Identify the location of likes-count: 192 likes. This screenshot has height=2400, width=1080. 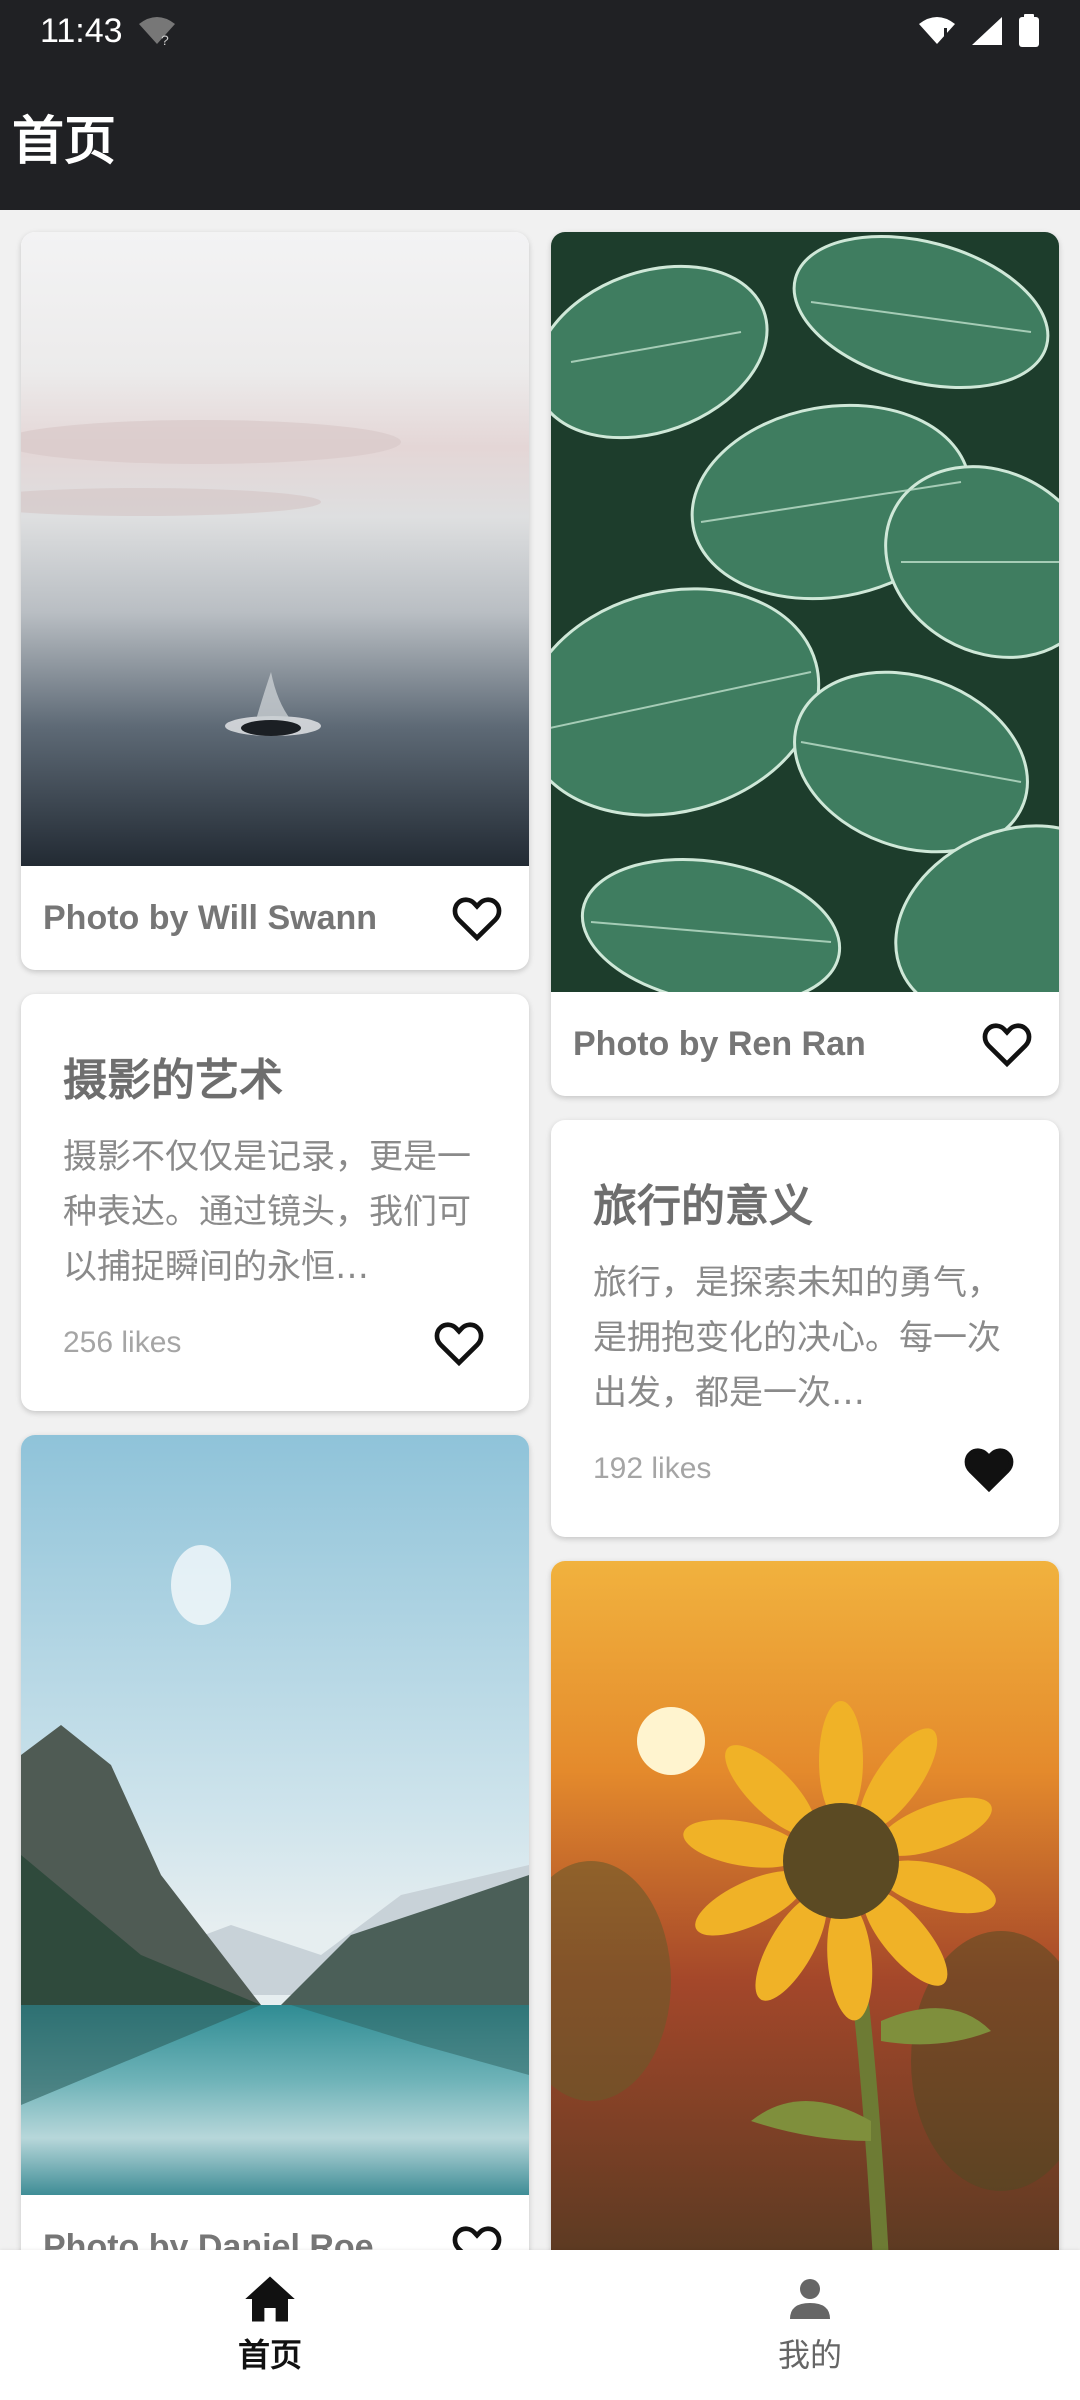
(652, 1468).